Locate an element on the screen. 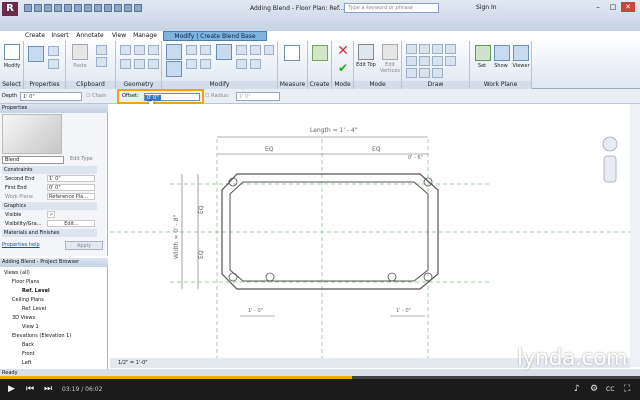  blend-offset-boundary is located at coordinates (329, 231).